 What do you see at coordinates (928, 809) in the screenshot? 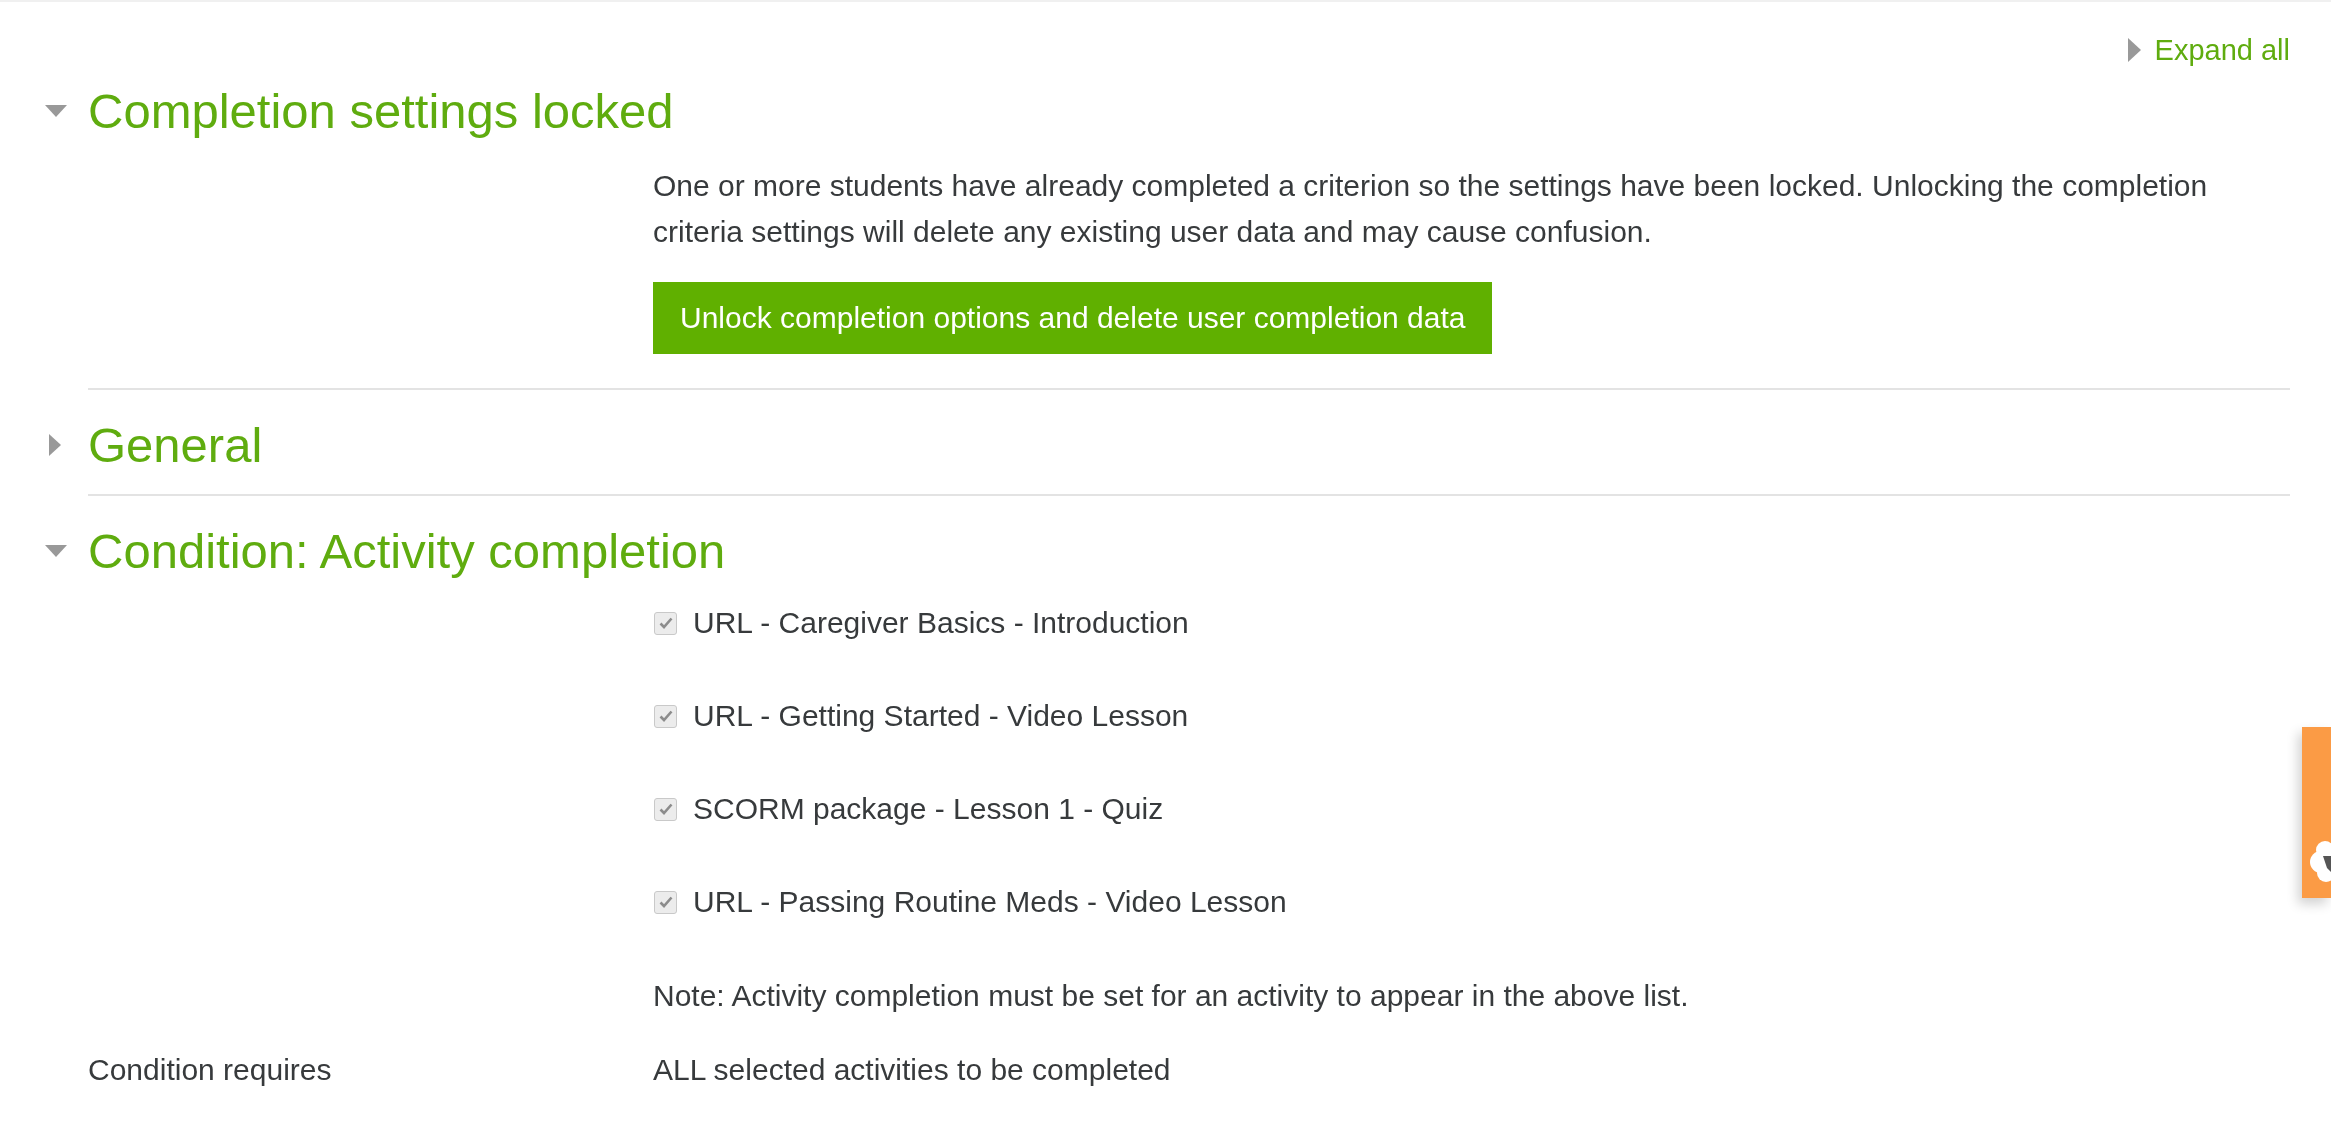
I see `activity-label: SCORM package - Lesson 1 - Quiz` at bounding box center [928, 809].